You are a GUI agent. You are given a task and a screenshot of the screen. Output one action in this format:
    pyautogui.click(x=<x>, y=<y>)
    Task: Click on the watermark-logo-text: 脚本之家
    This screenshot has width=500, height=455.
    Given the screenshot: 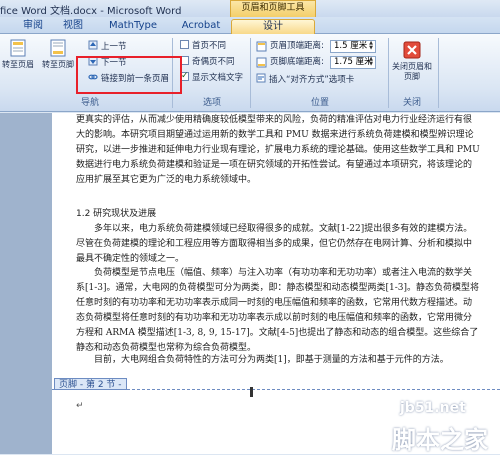 What is the action you would take?
    pyautogui.click(x=440, y=440)
    